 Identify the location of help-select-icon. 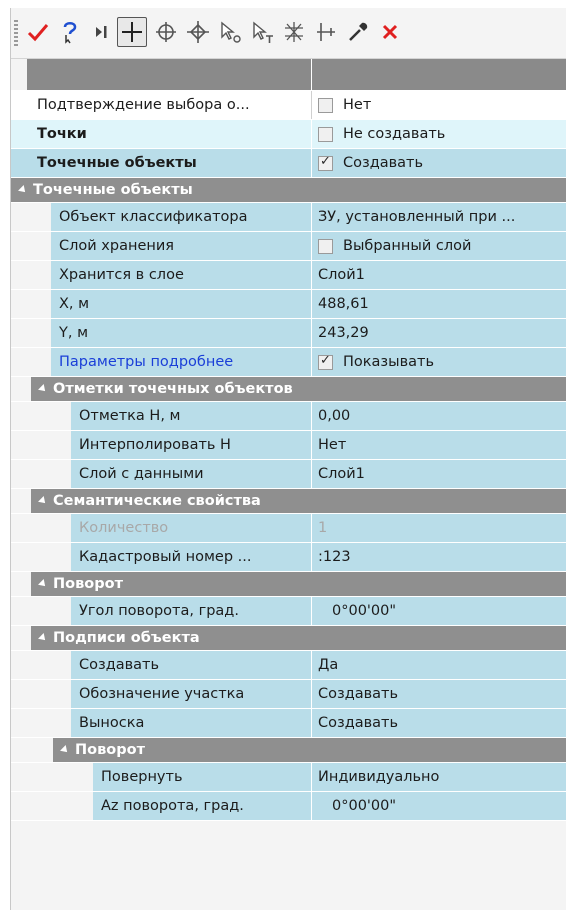
(70, 32).